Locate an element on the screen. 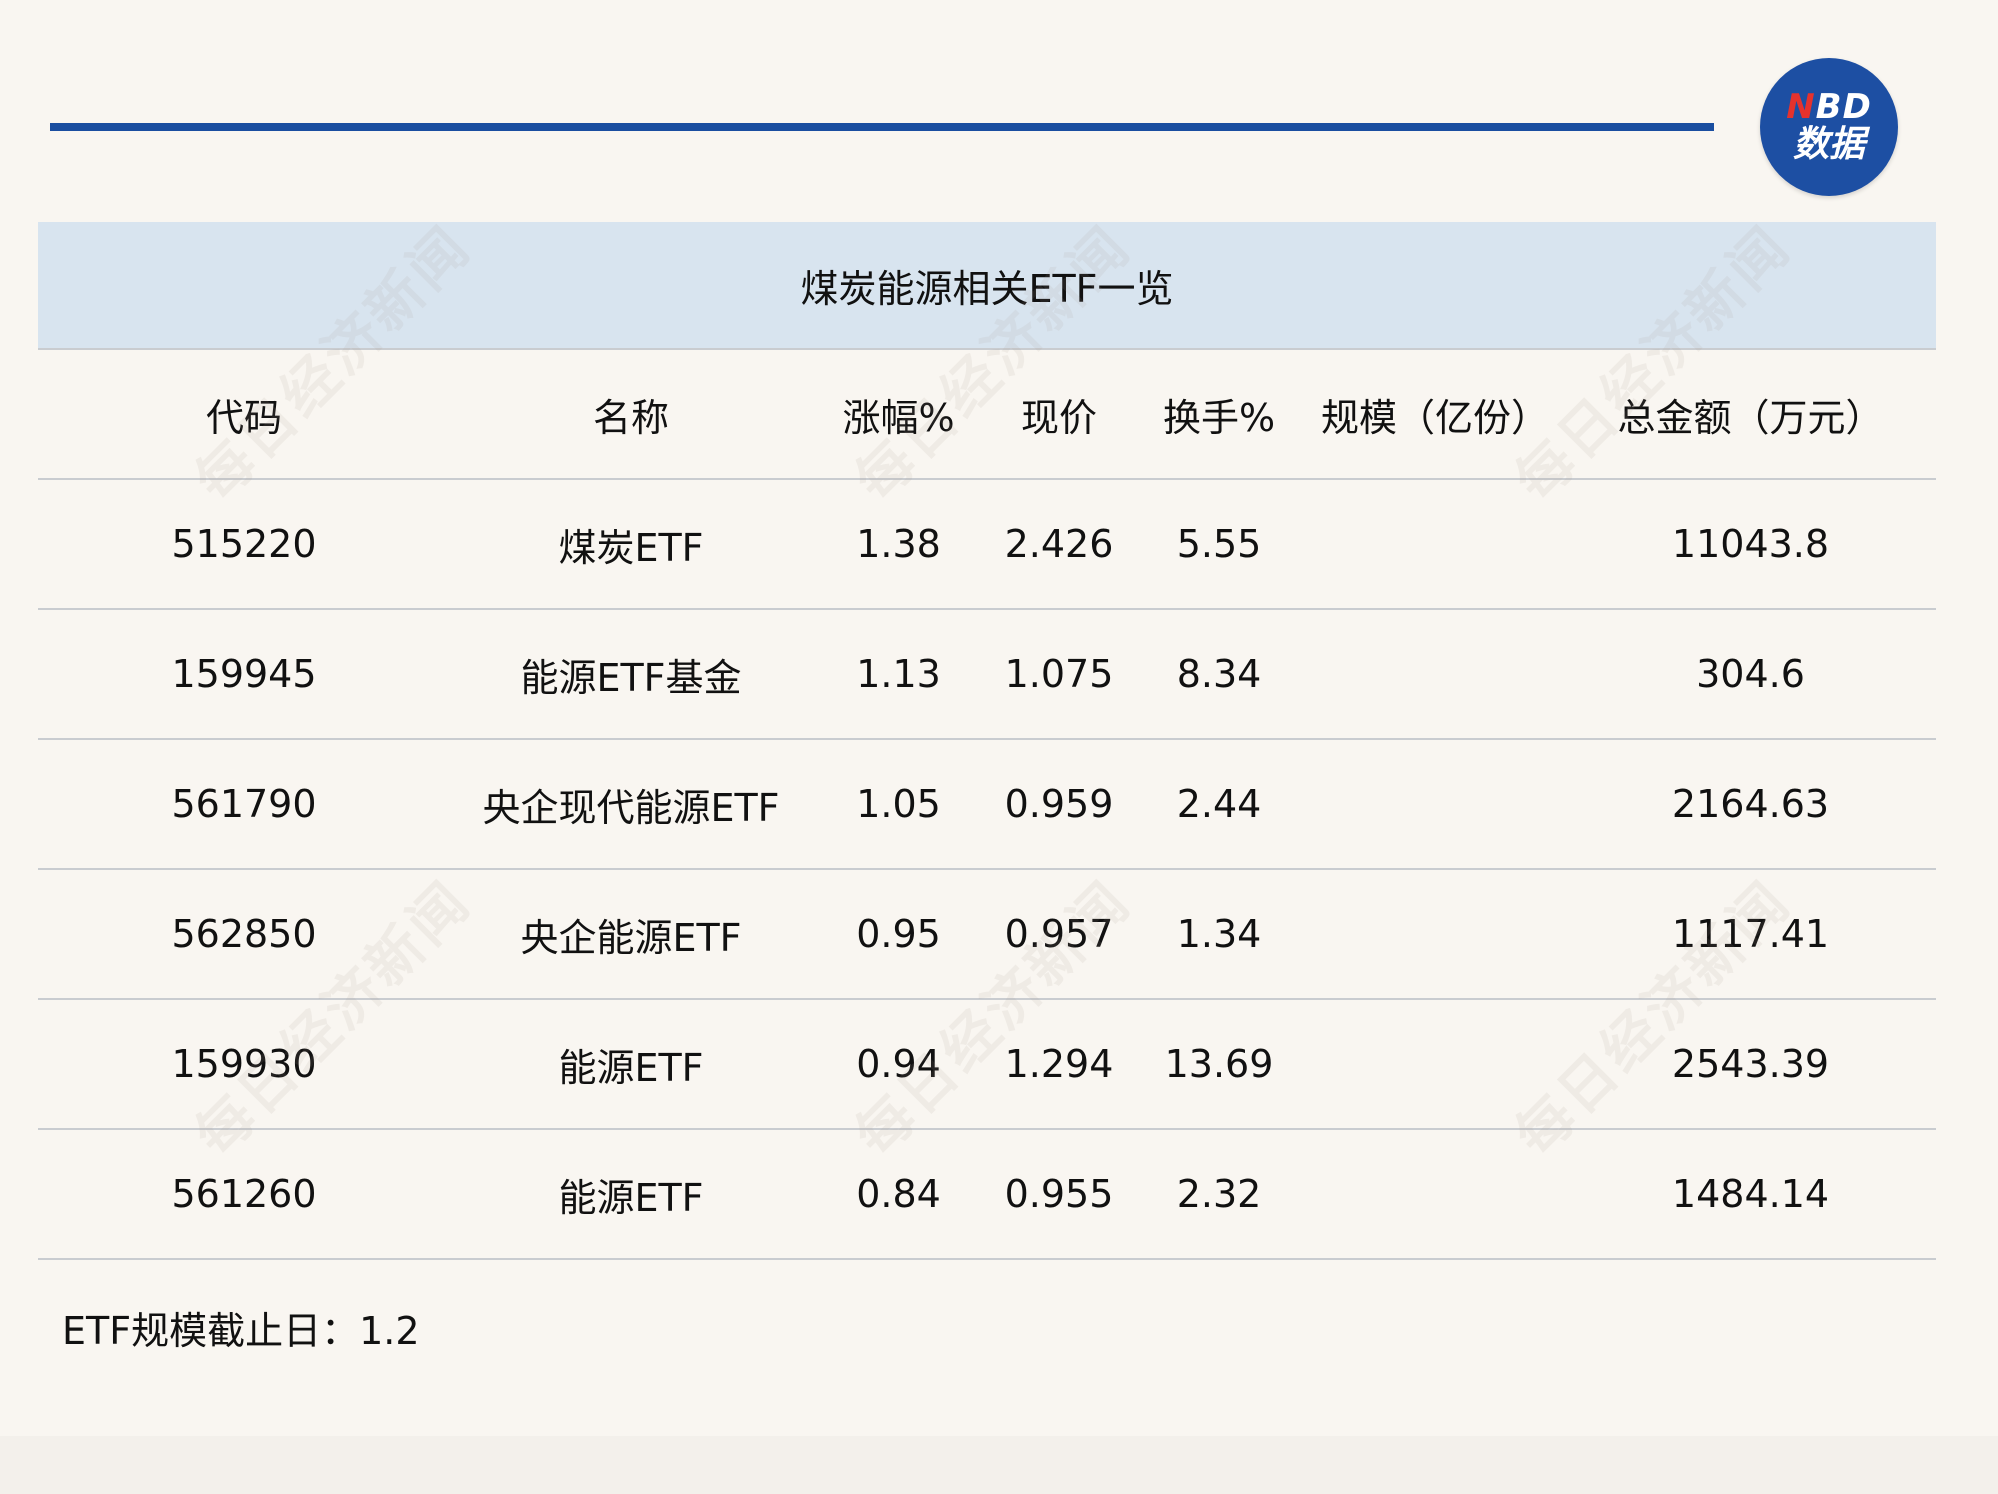  table-row: 561790 央企现代能源ETF 1.05 0.959 2.44 2164.63 is located at coordinates (987, 804).